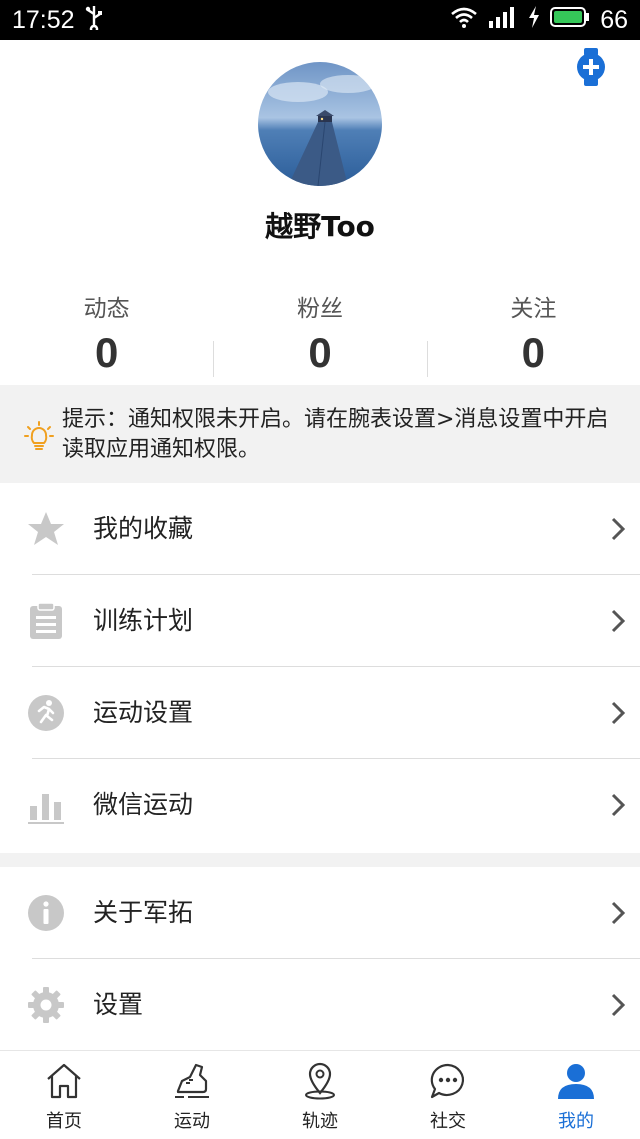  What do you see at coordinates (46, 1005) in the screenshot?
I see `gear-icon` at bounding box center [46, 1005].